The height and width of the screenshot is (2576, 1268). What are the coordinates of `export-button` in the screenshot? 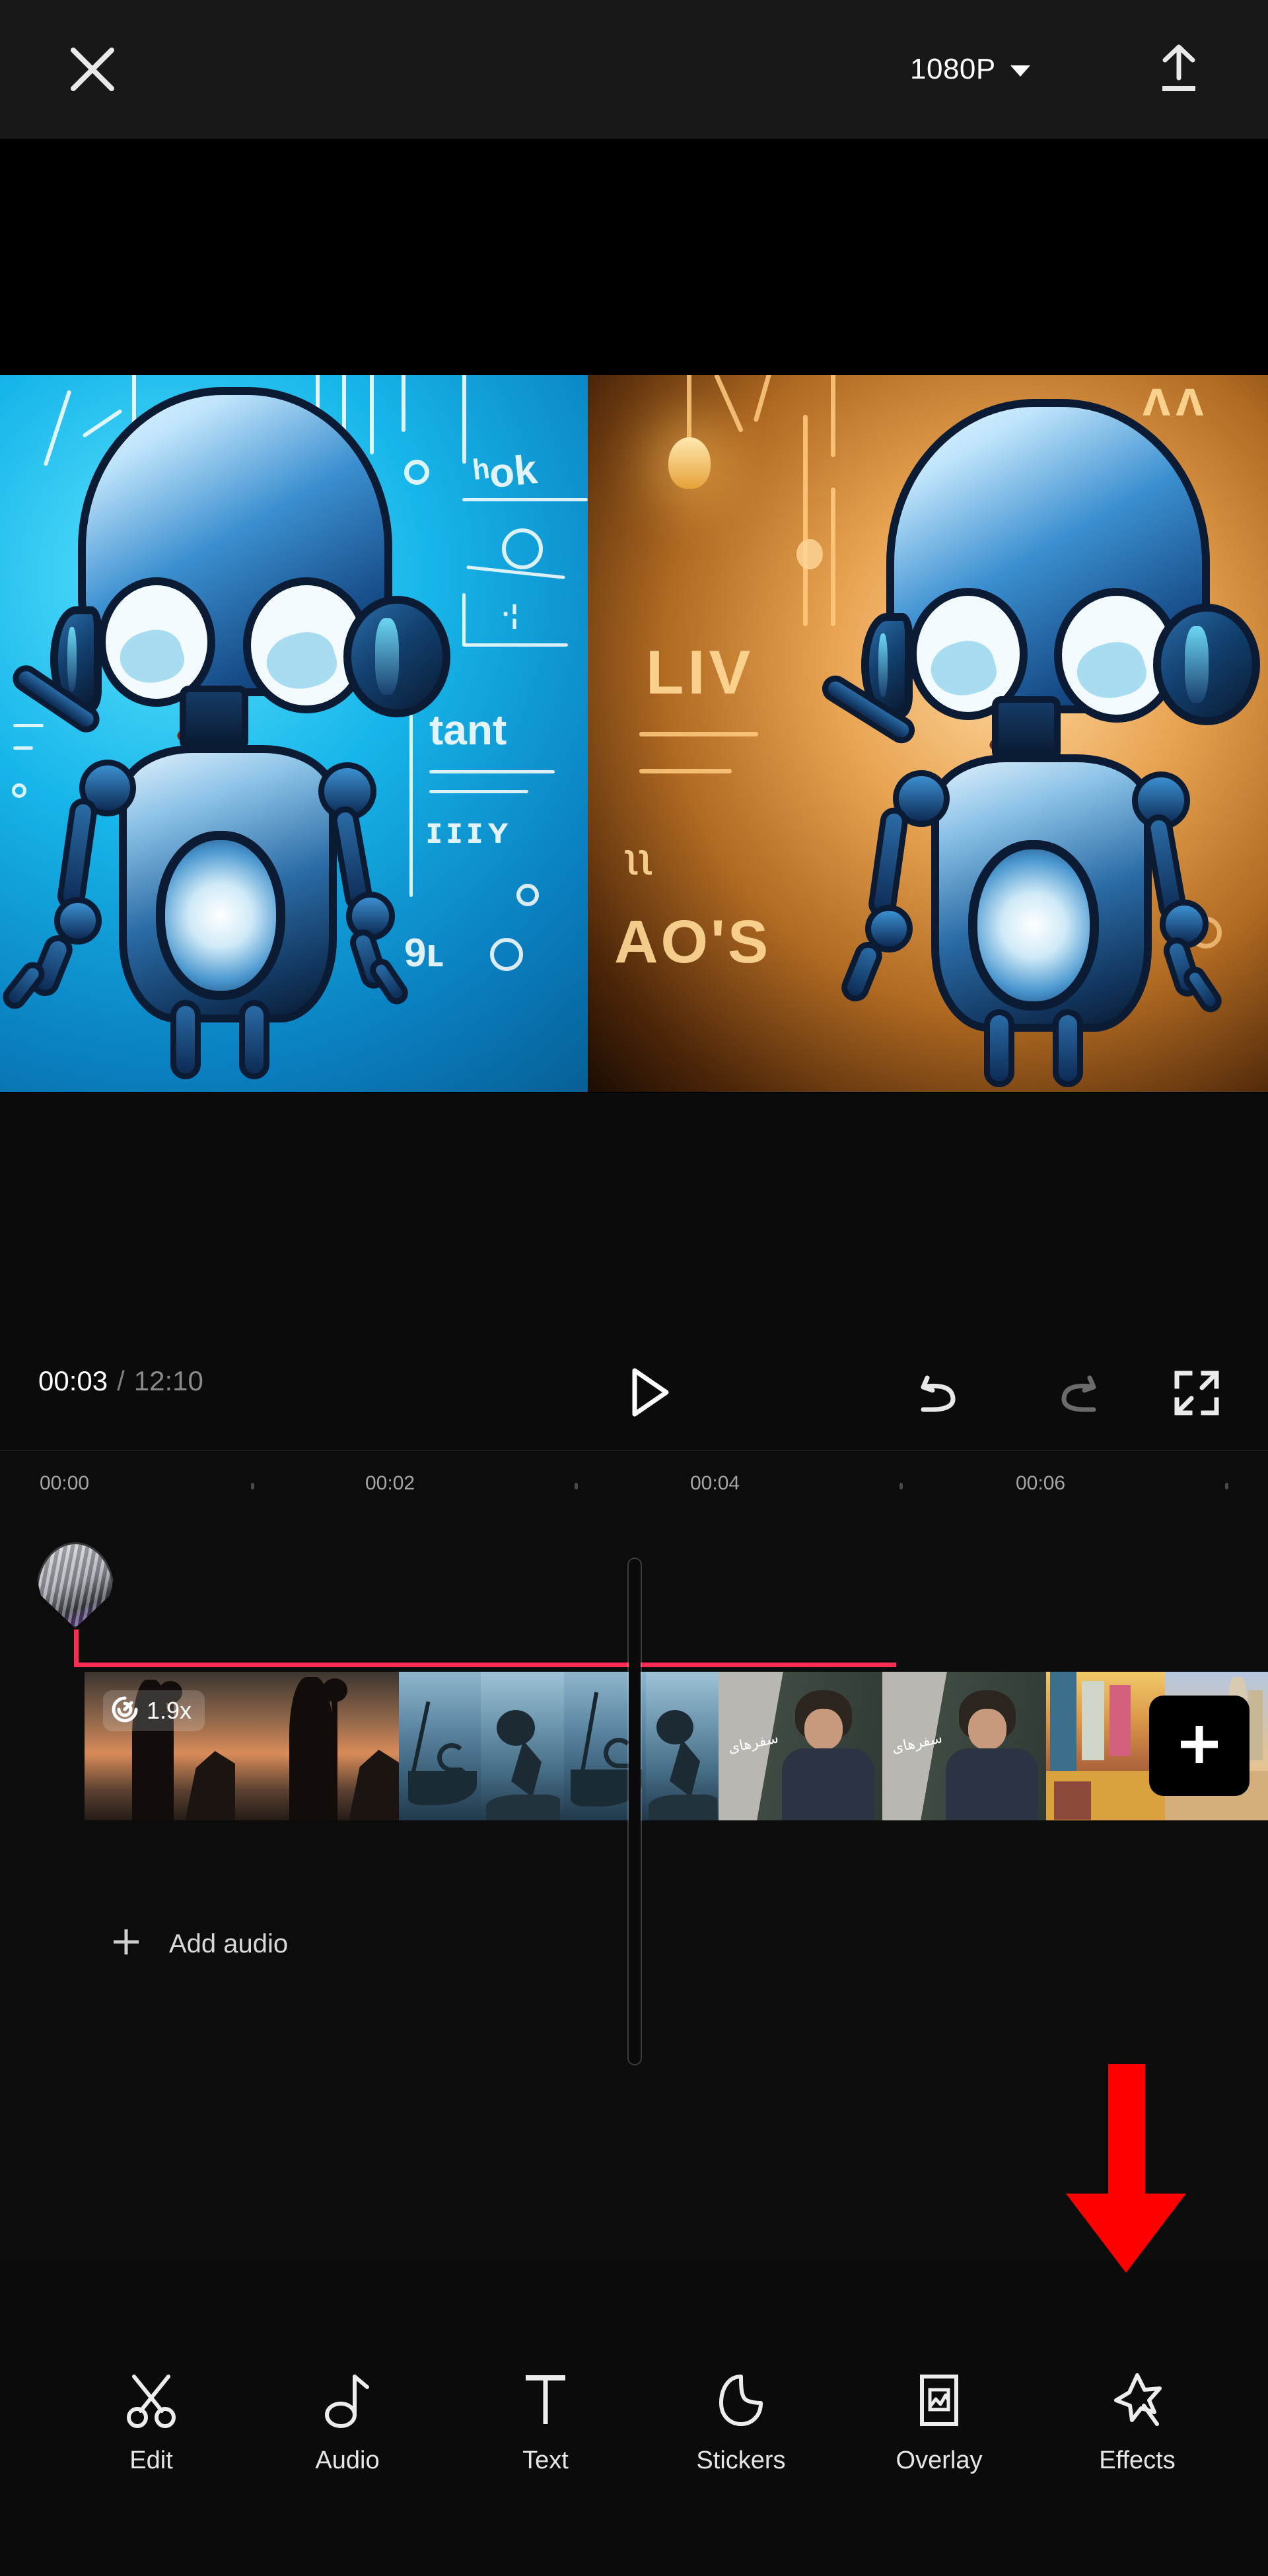 It's located at (1179, 69).